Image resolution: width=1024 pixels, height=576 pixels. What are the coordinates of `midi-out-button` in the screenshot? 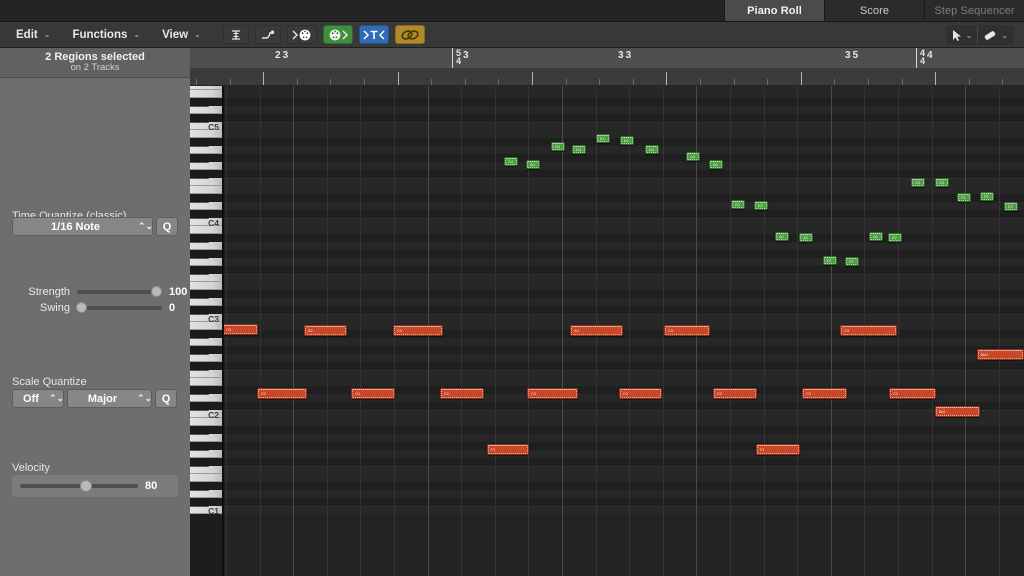 It's located at (337, 34).